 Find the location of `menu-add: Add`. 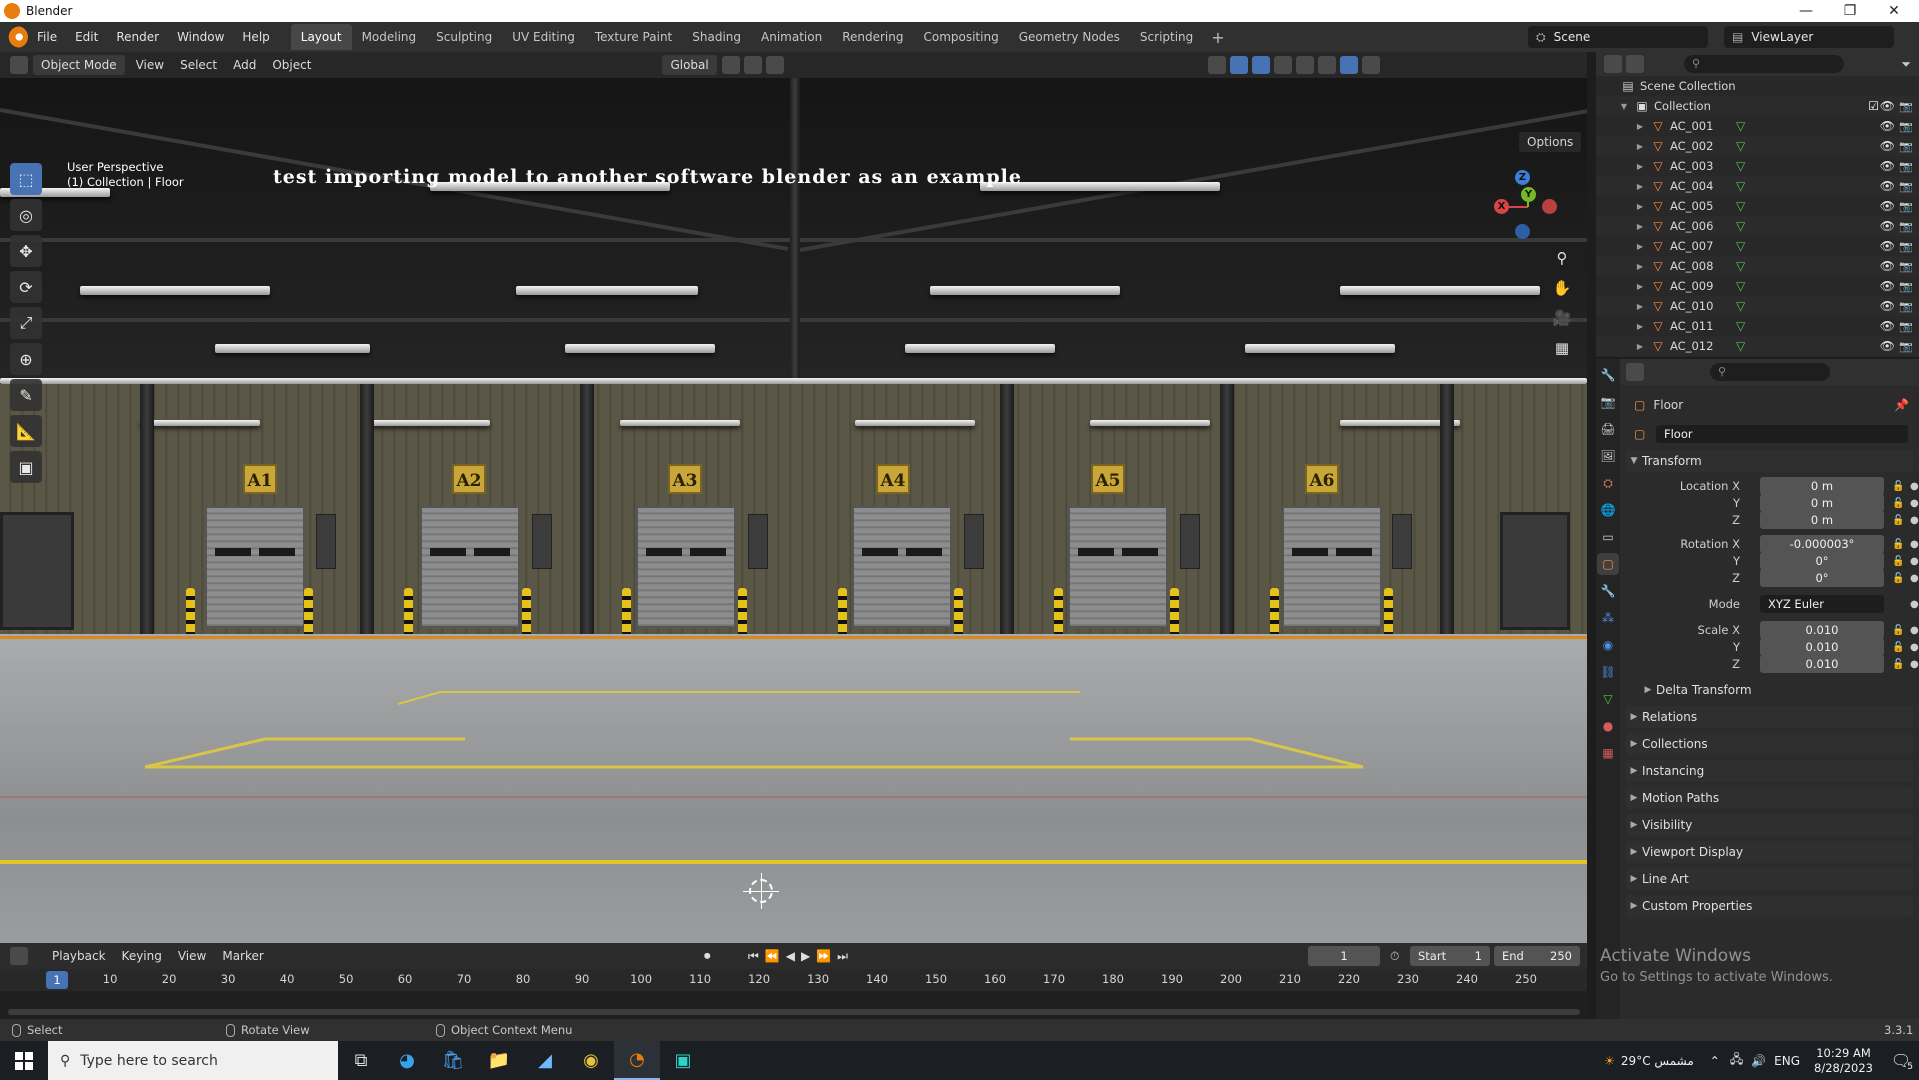

menu-add: Add is located at coordinates (244, 65).